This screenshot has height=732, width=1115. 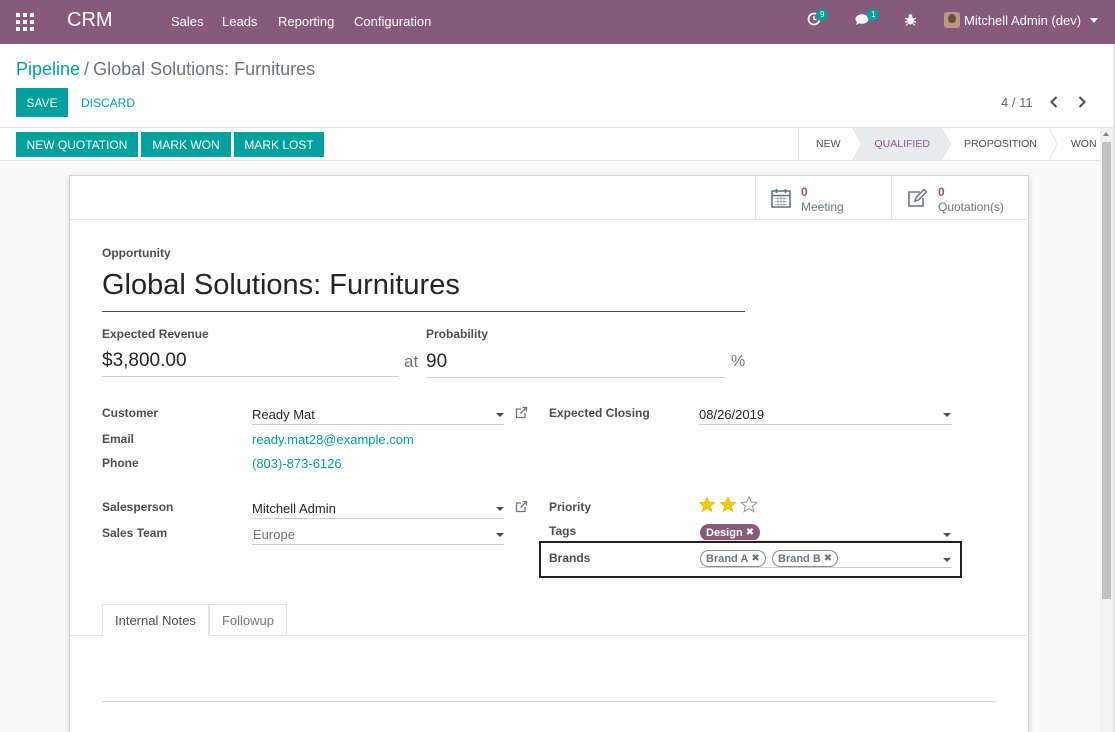 I want to click on debug-bug-icon, so click(x=910, y=21).